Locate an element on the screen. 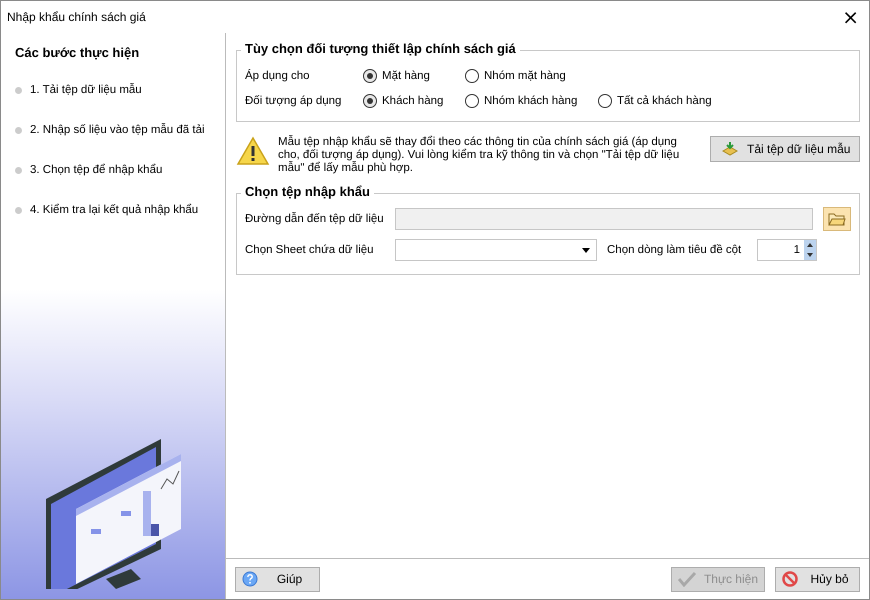  step-label: 4. Kiểm tra lại kết quả nhập khẩu is located at coordinates (114, 210).